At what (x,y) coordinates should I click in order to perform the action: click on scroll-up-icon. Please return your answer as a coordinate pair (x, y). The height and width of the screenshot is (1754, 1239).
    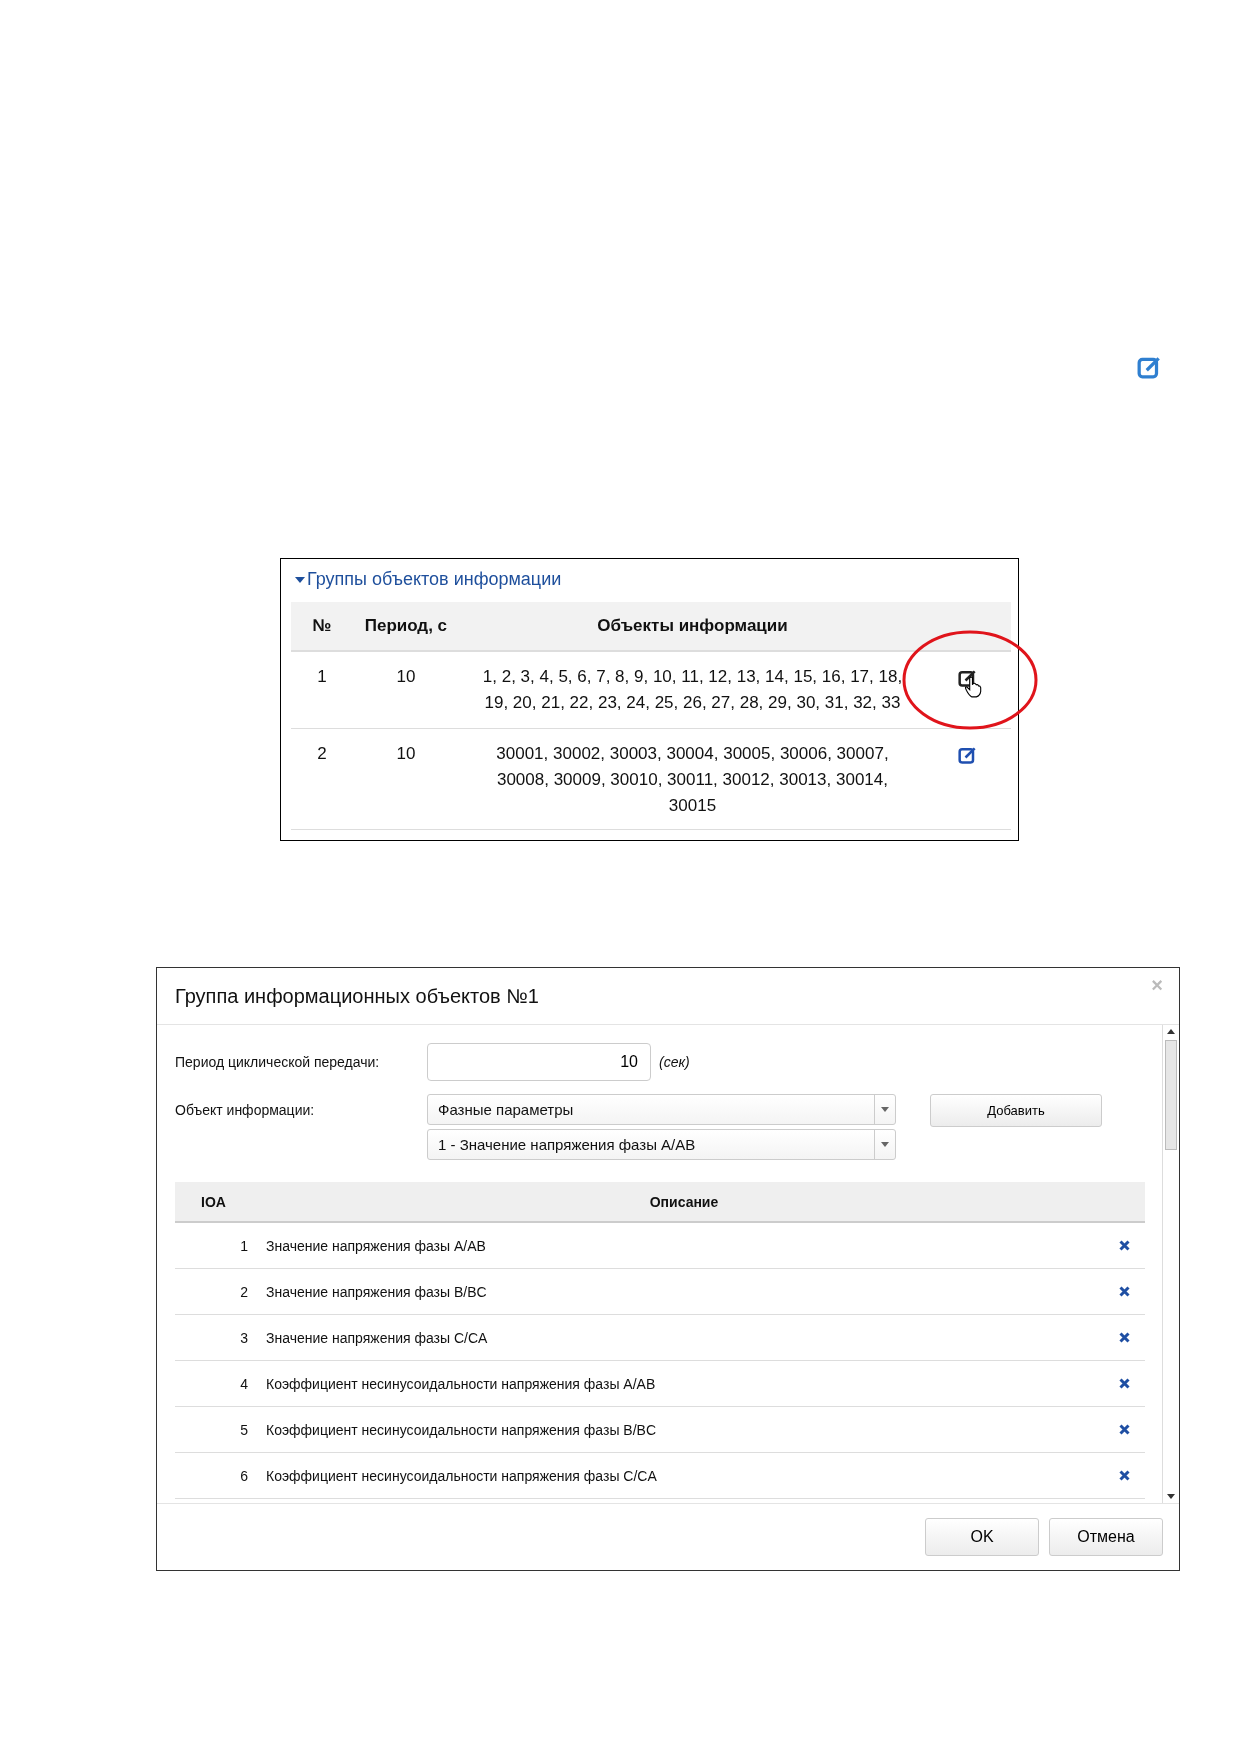
    Looking at the image, I should click on (1171, 1031).